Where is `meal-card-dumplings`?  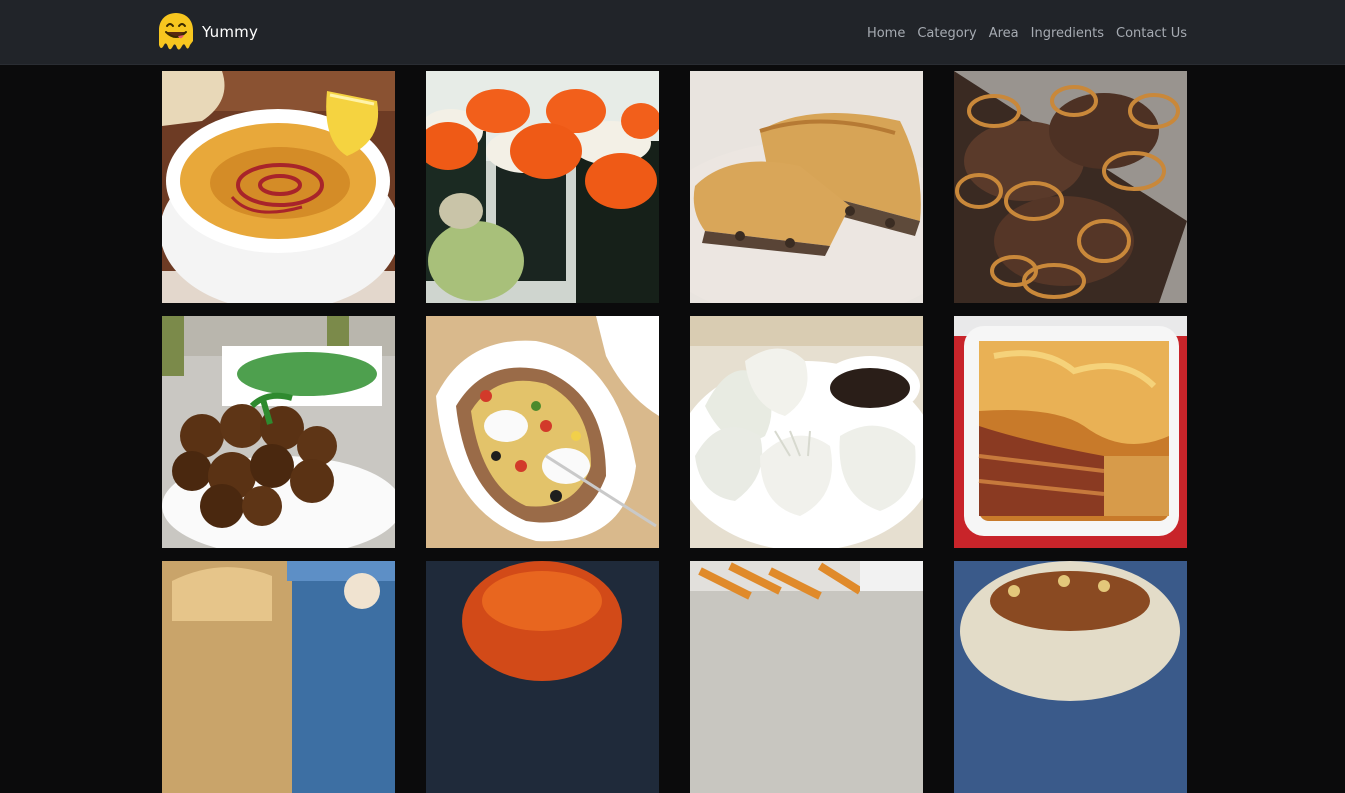 meal-card-dumplings is located at coordinates (806, 432).